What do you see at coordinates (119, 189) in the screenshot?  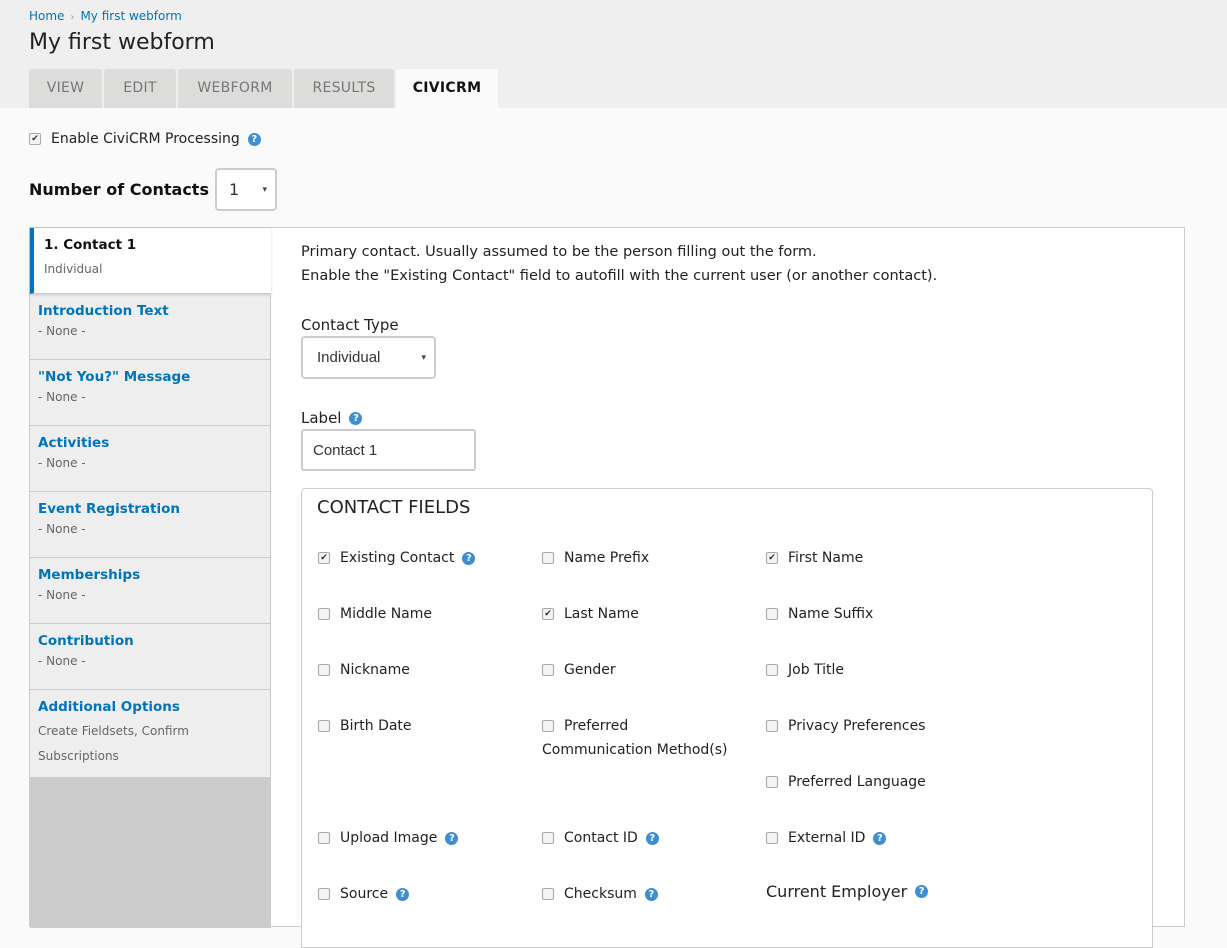 I see `number-of-contacts-label: Number of Contacts` at bounding box center [119, 189].